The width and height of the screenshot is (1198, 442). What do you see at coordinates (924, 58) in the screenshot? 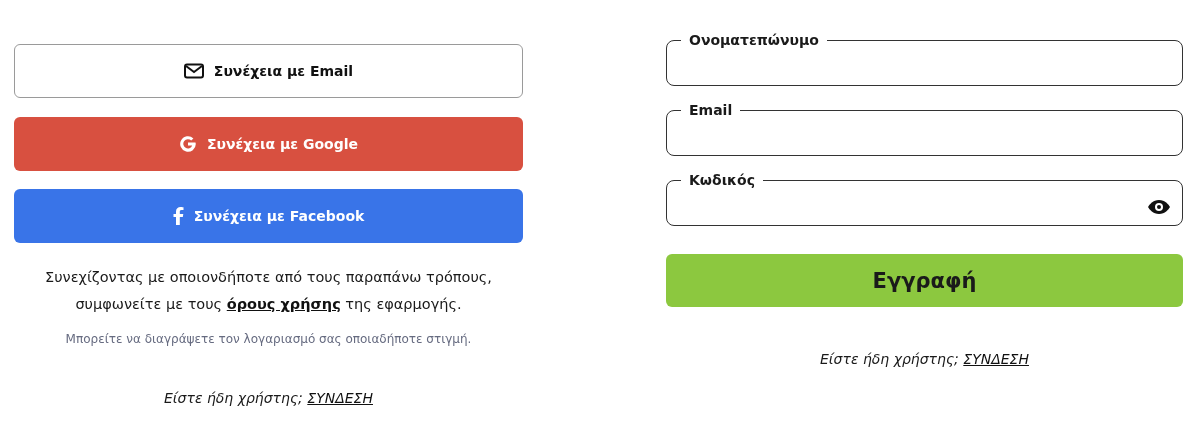
I see `input-field: Ονοματεπώνυμο` at bounding box center [924, 58].